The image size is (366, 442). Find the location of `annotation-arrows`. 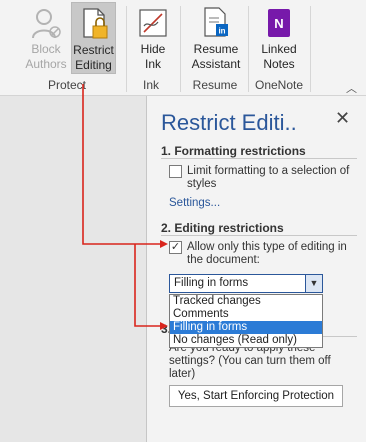

annotation-arrows is located at coordinates (125, 207).